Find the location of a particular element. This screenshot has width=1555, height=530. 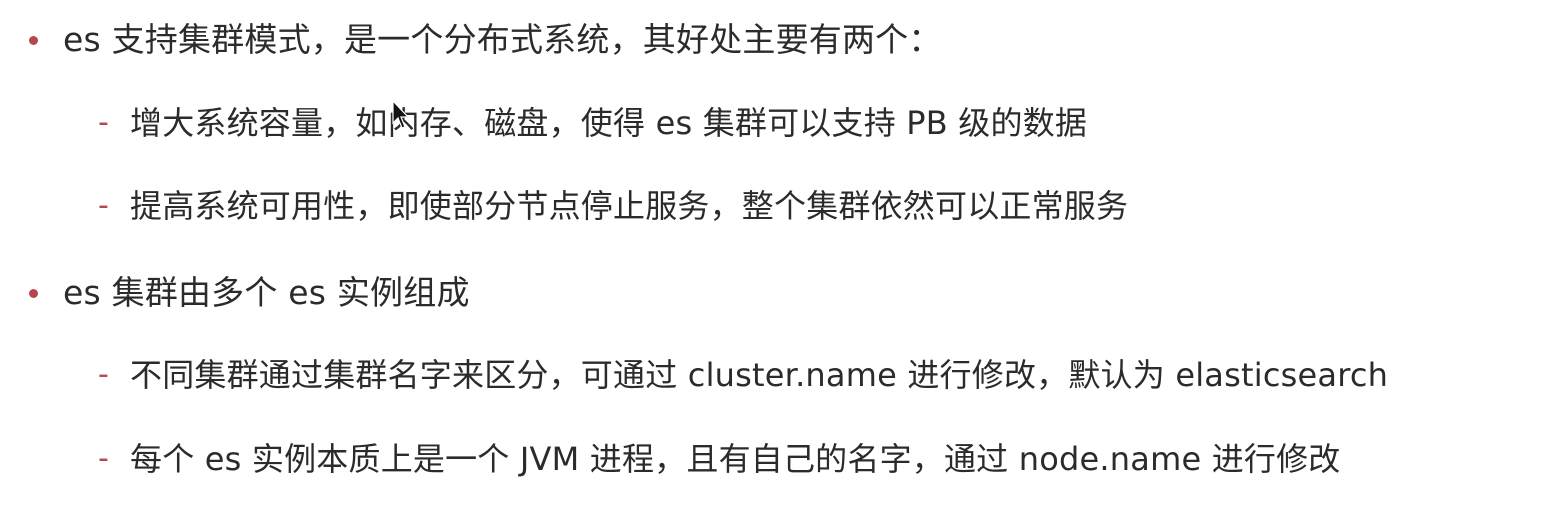

sub-bullet-text: 提高系统可用性，即使部分节点停止服务，整个集群依然可以正常服务 is located at coordinates (629, 206).